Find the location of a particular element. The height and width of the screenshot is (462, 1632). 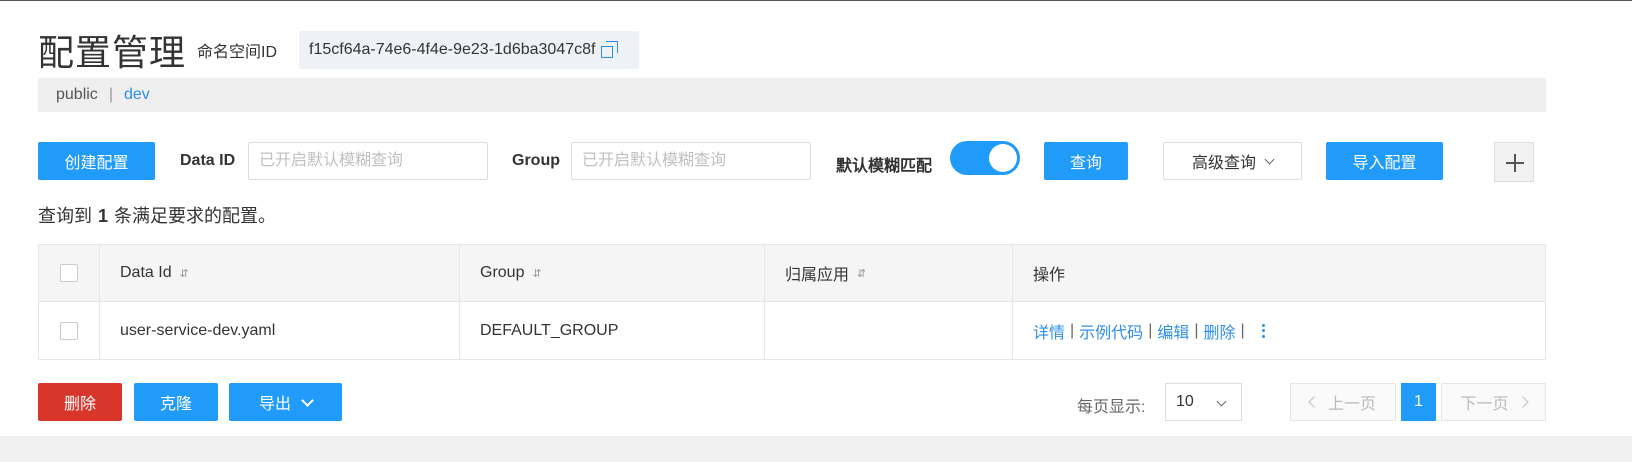

namespace-id-label: 命名空间ID is located at coordinates (237, 52).